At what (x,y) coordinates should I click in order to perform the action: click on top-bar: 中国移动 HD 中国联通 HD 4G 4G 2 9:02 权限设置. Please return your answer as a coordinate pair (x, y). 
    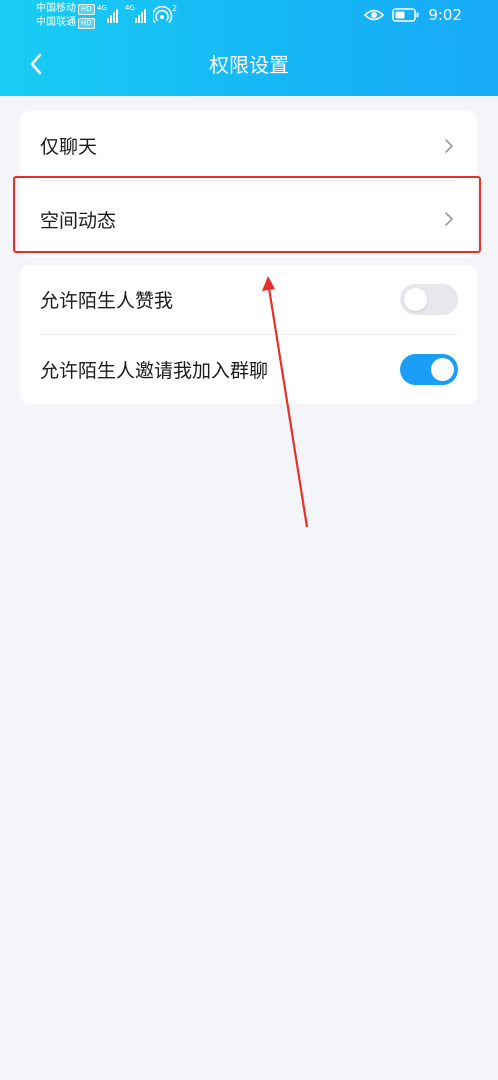
    Looking at the image, I should click on (249, 48).